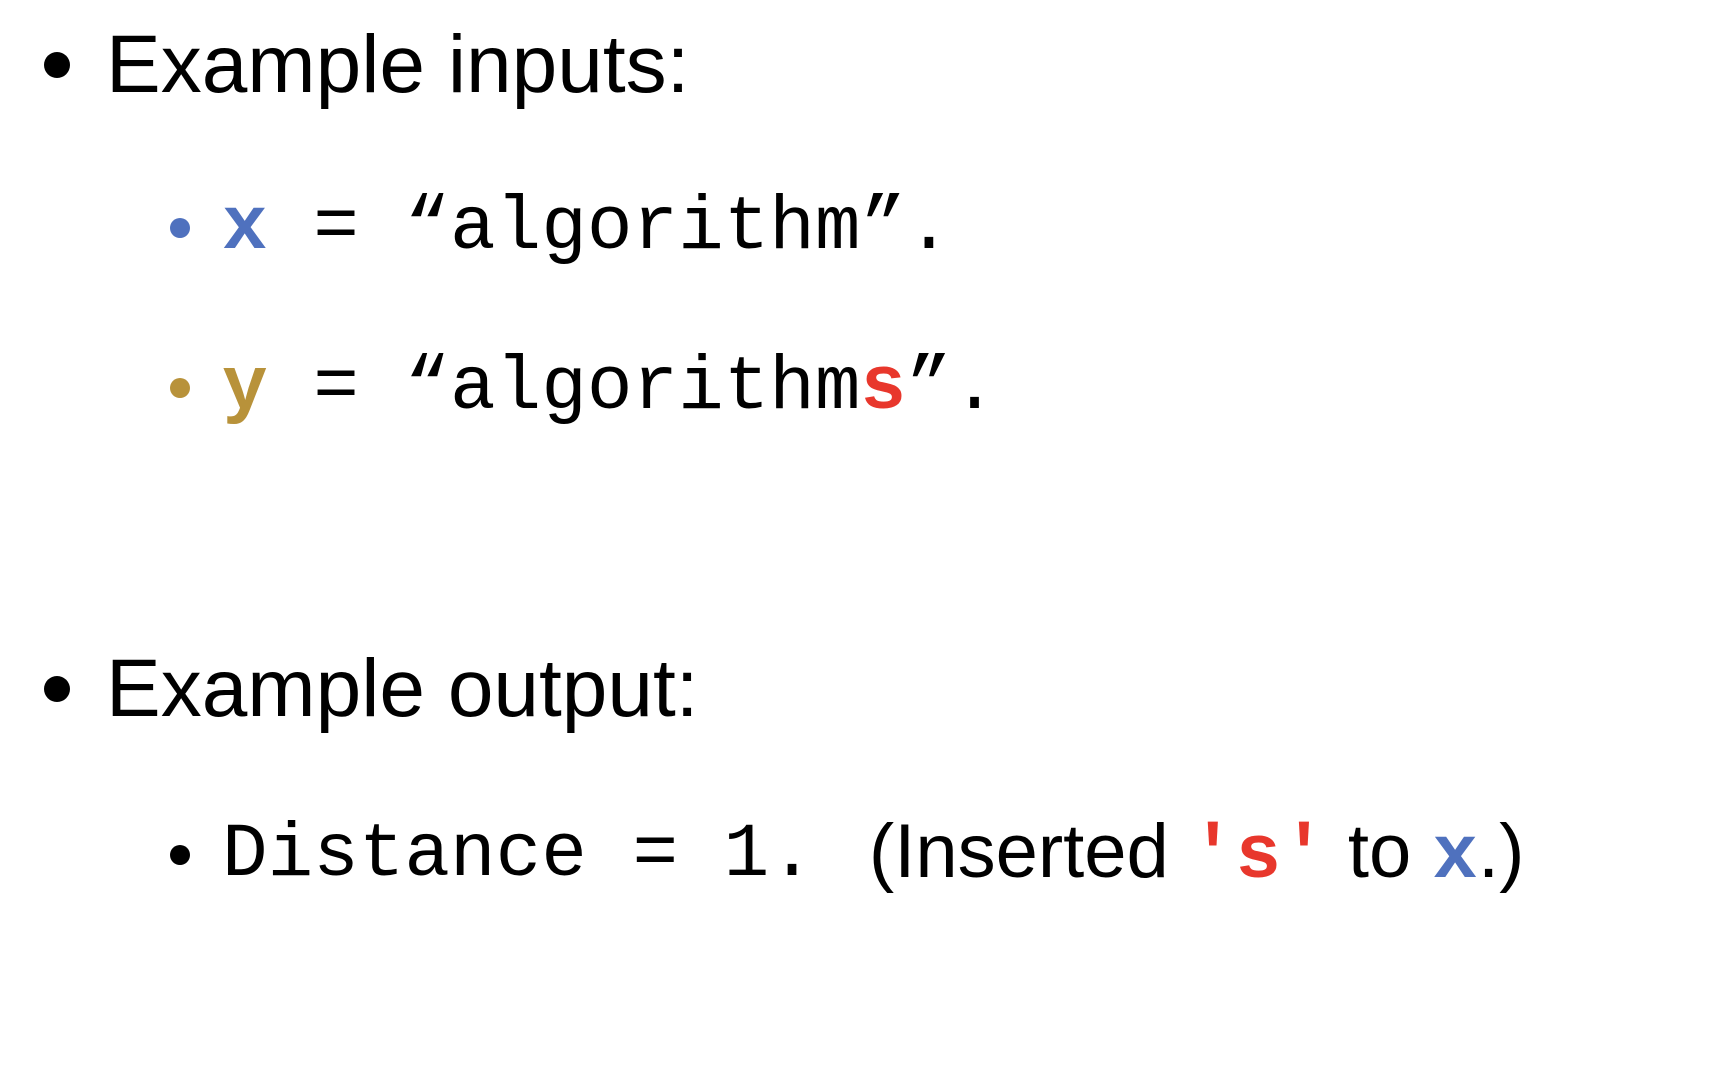 The height and width of the screenshot is (1080, 1730). What do you see at coordinates (1258, 857) in the screenshot?
I see `inserted-char: 's'` at bounding box center [1258, 857].